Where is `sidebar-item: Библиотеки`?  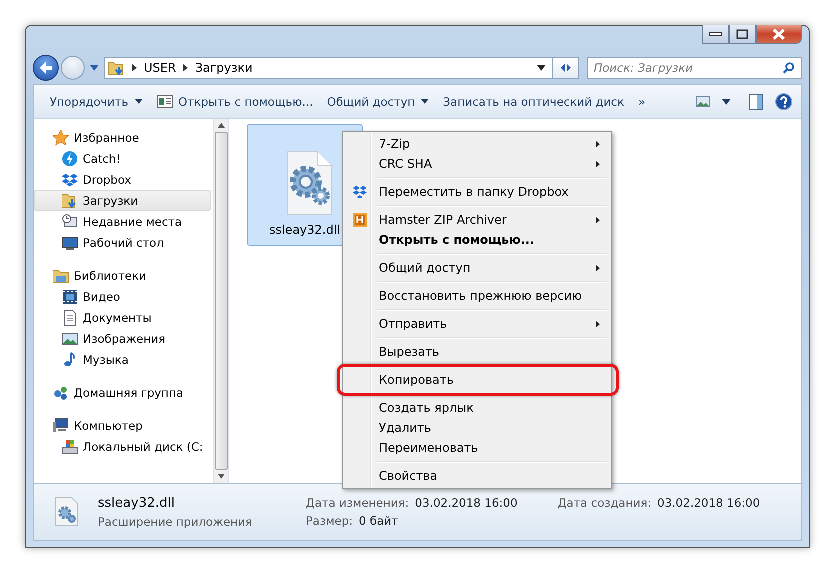
sidebar-item: Библиотеки is located at coordinates (122, 275).